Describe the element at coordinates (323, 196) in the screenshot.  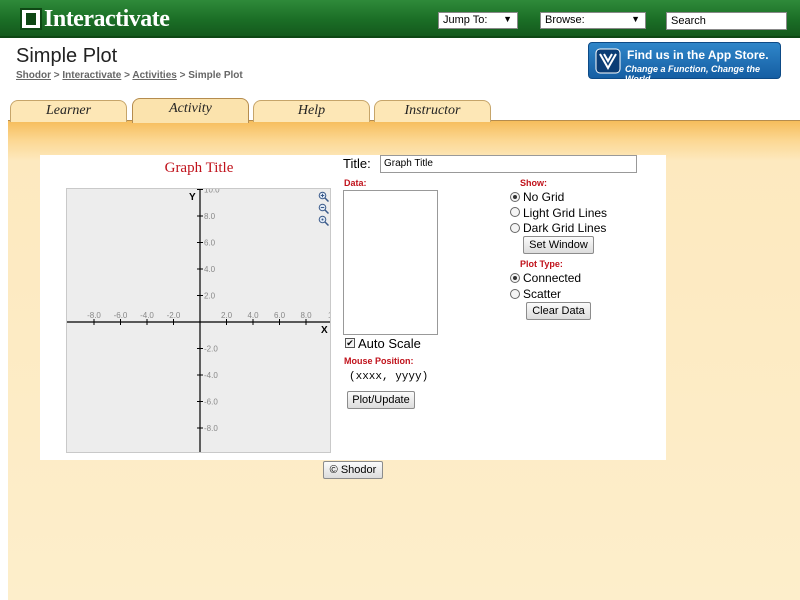
I see `zoom-in-icon` at that location.